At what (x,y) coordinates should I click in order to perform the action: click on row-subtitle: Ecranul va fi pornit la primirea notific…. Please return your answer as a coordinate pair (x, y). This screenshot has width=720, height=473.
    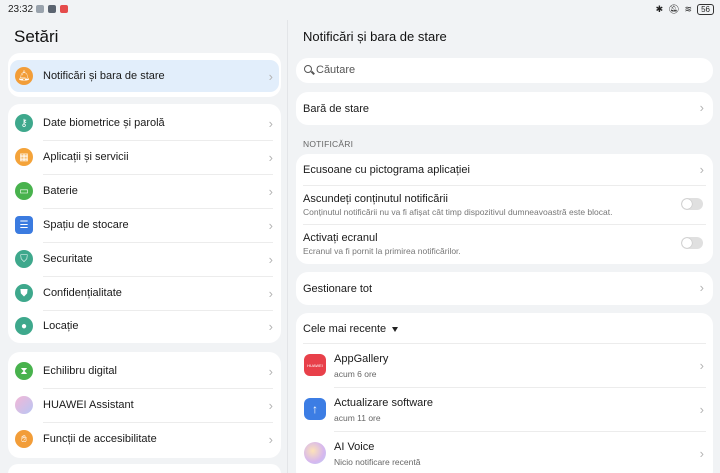
    Looking at the image, I should click on (382, 251).